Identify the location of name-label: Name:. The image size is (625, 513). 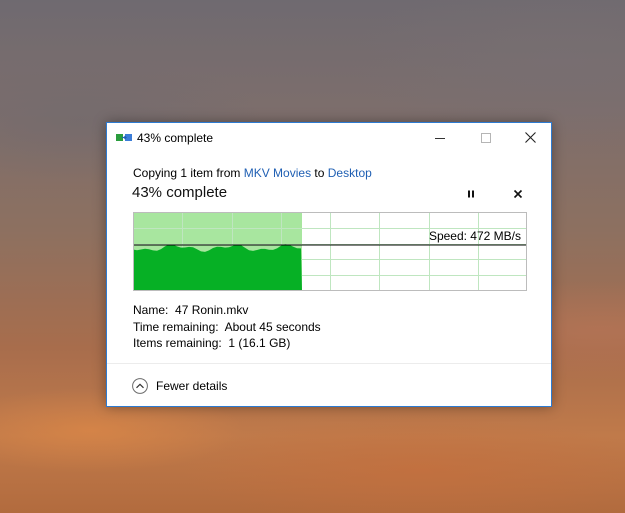
(151, 310).